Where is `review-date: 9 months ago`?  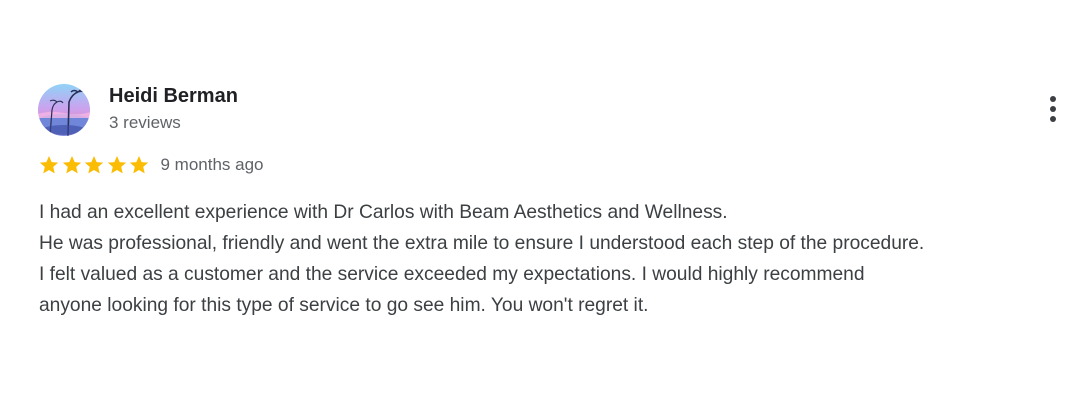 review-date: 9 months ago is located at coordinates (212, 164).